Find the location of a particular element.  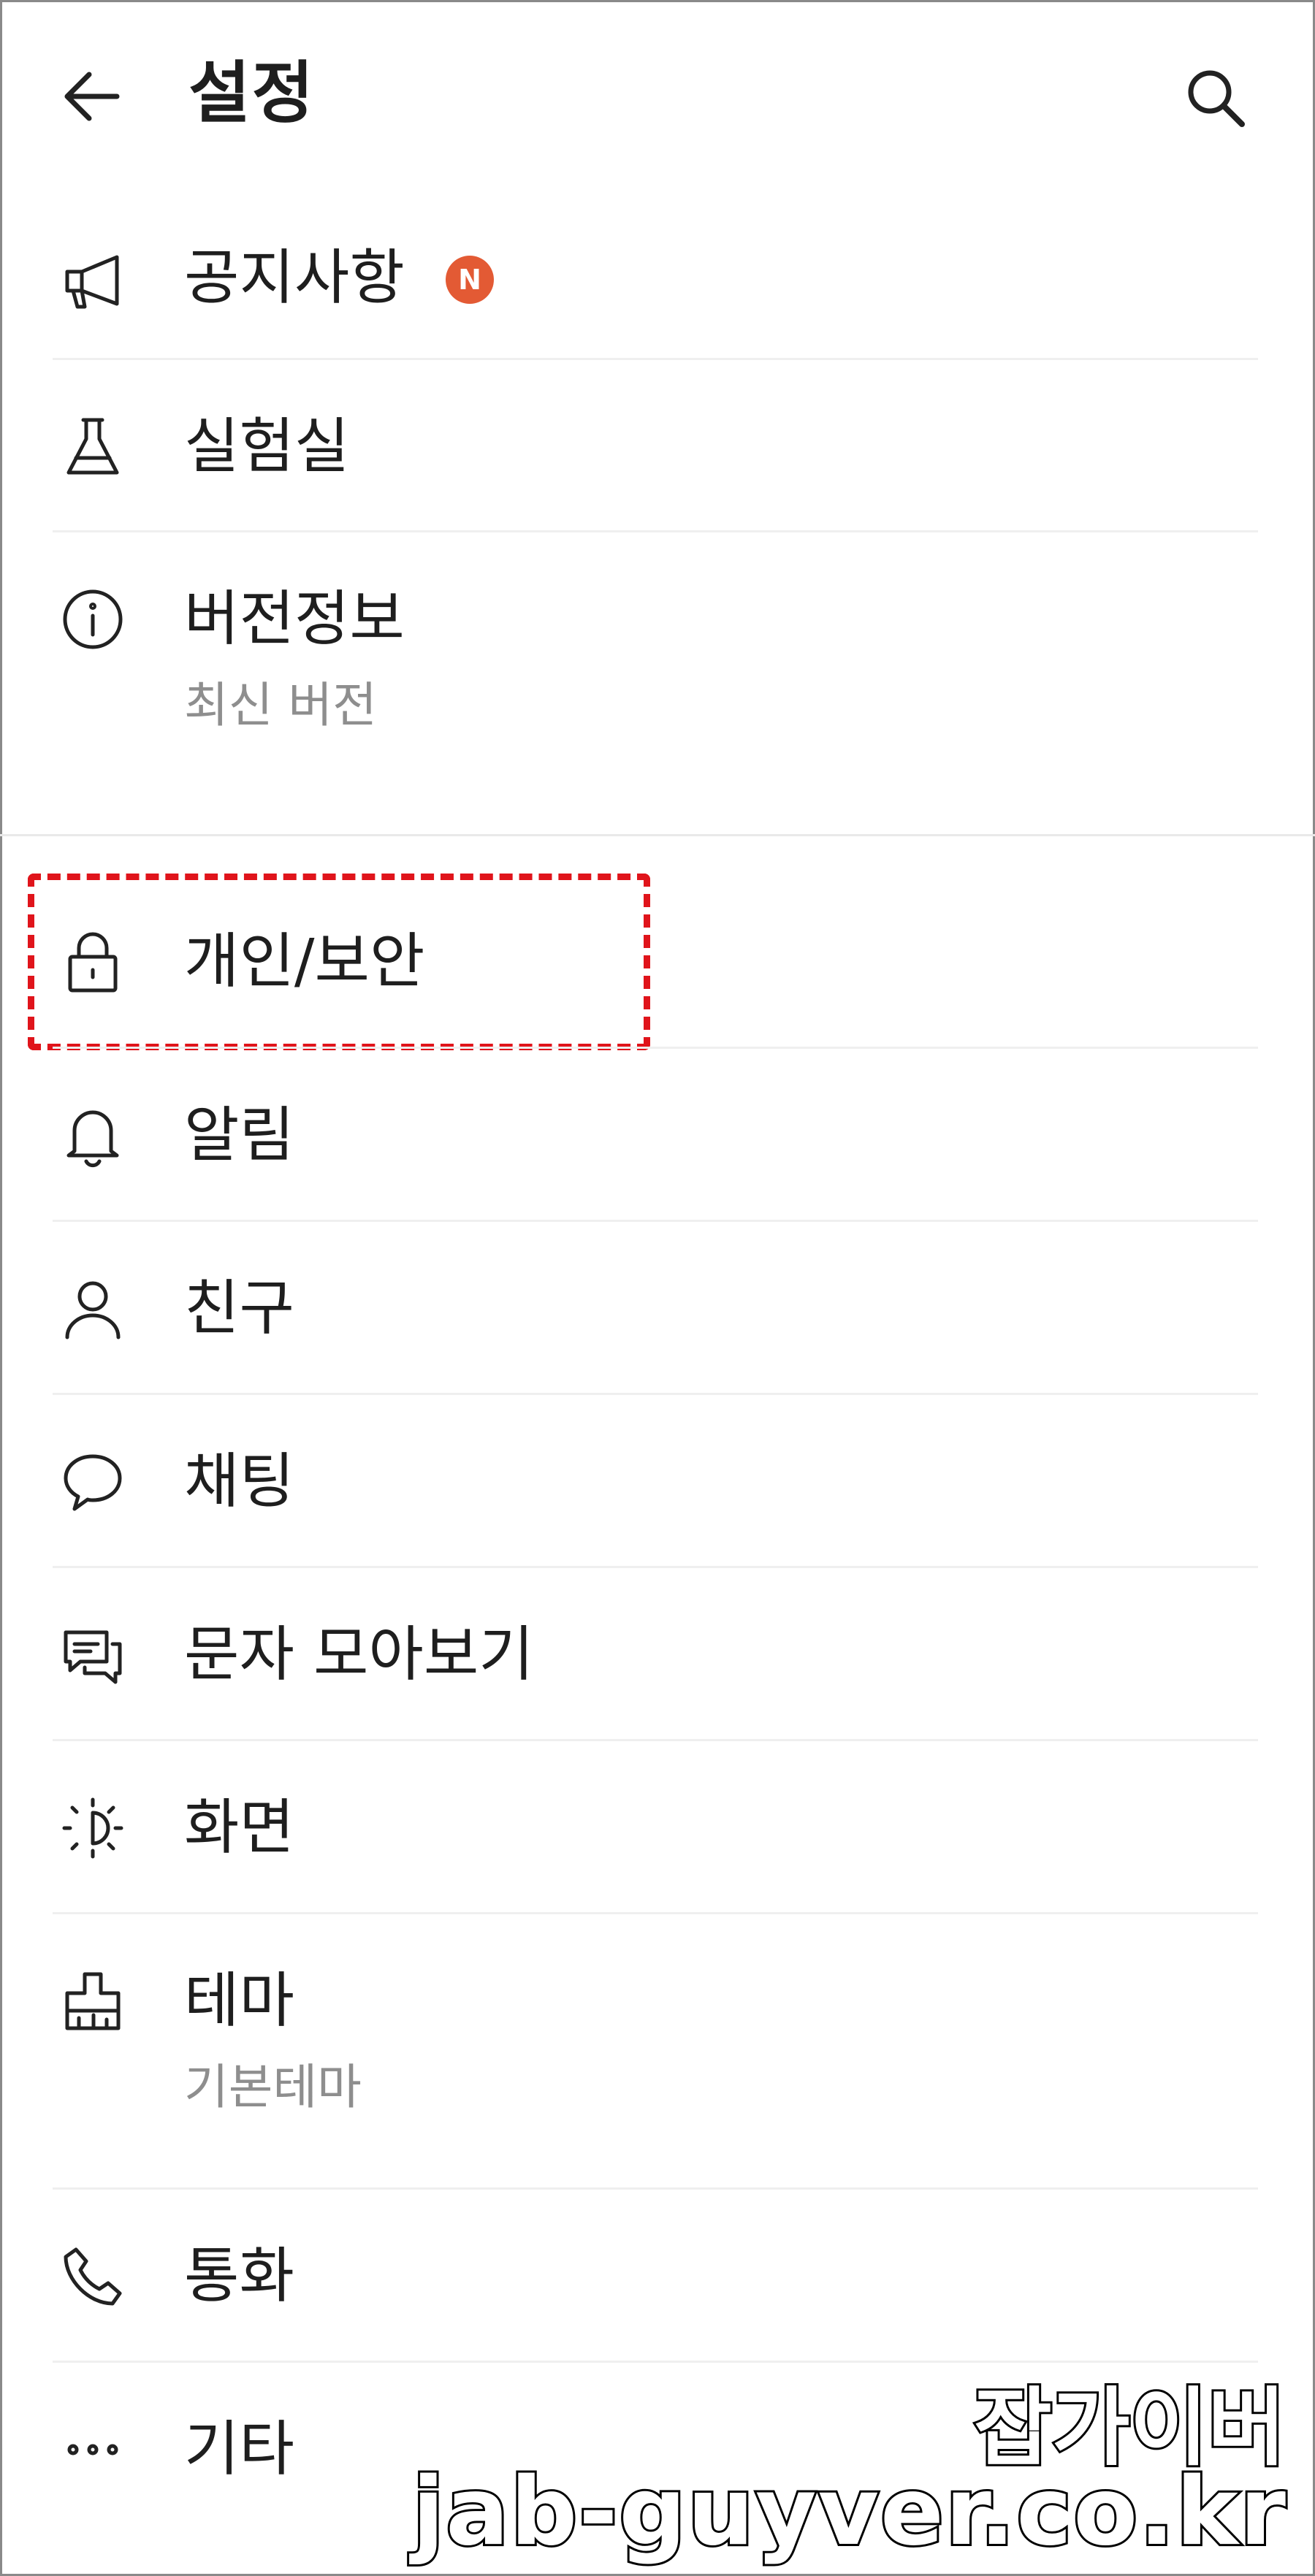

menu-item-label: 채팅 is located at coordinates (239, 1481).